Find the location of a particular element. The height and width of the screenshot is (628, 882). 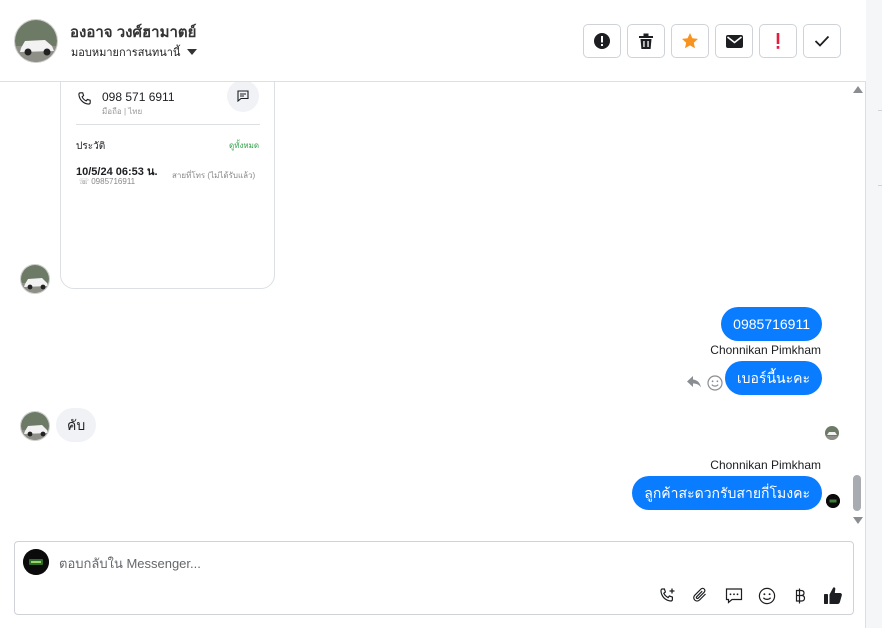

seen-avatar is located at coordinates (832, 433).